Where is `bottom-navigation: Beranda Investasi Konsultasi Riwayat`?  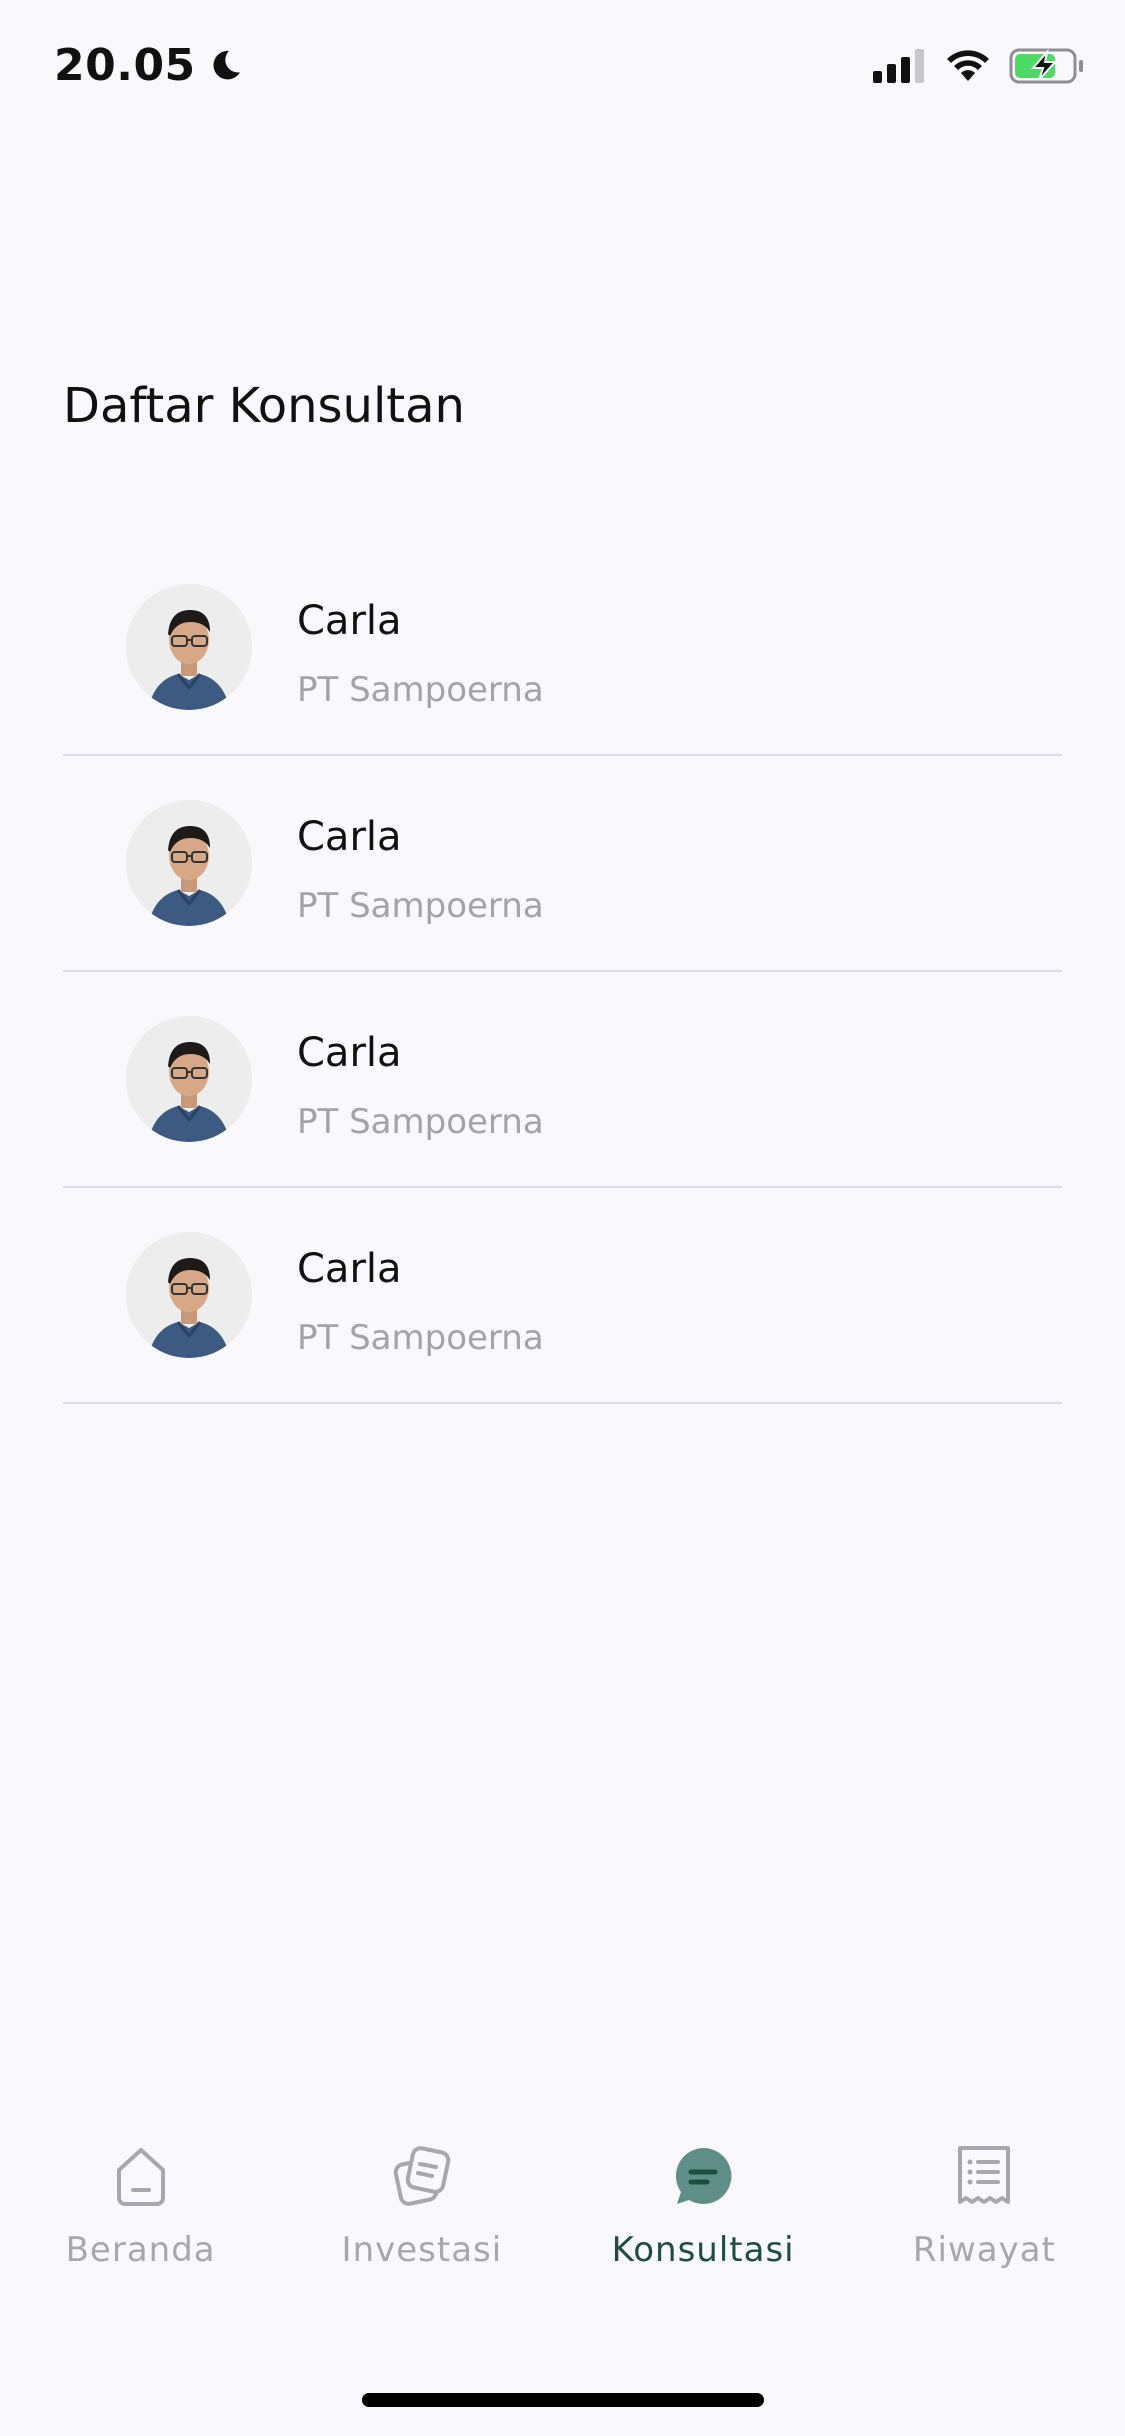
bottom-navigation: Beranda Investasi Konsultasi Riwayat is located at coordinates (562, 2220).